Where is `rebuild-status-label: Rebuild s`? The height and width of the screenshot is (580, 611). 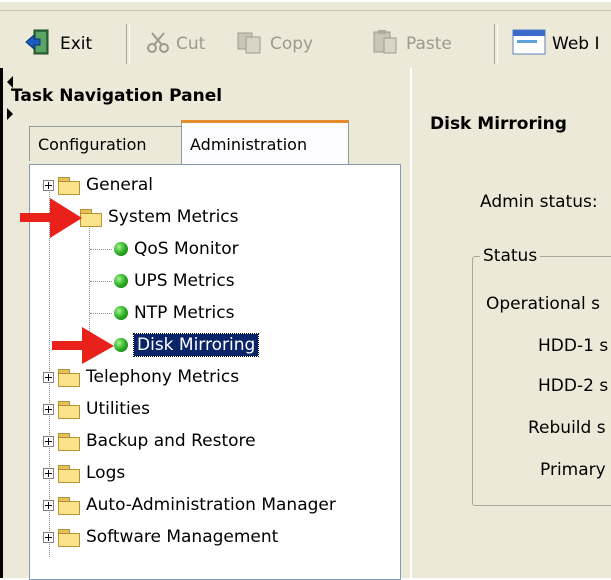 rebuild-status-label: Rebuild s is located at coordinates (567, 428).